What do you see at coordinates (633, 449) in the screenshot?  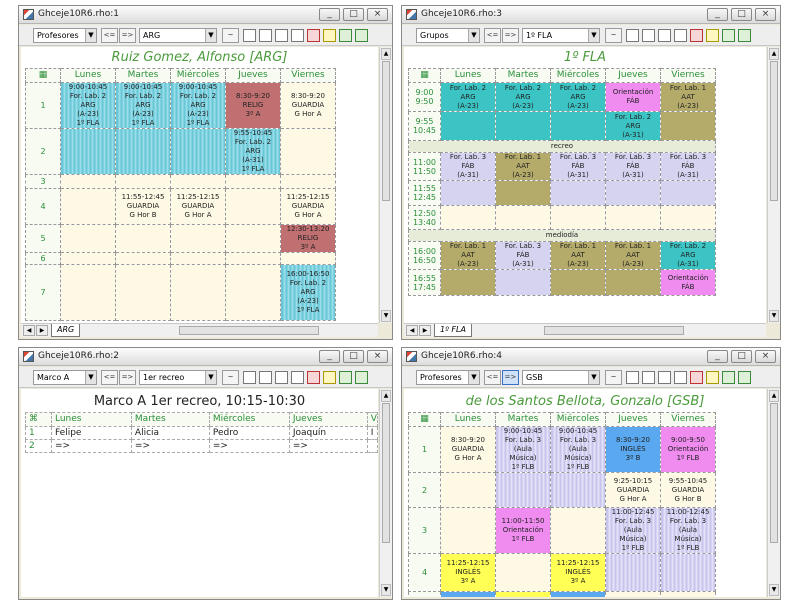 I see `lesson-cell: 8:30-9:20 INGLÉS 3º B` at bounding box center [633, 449].